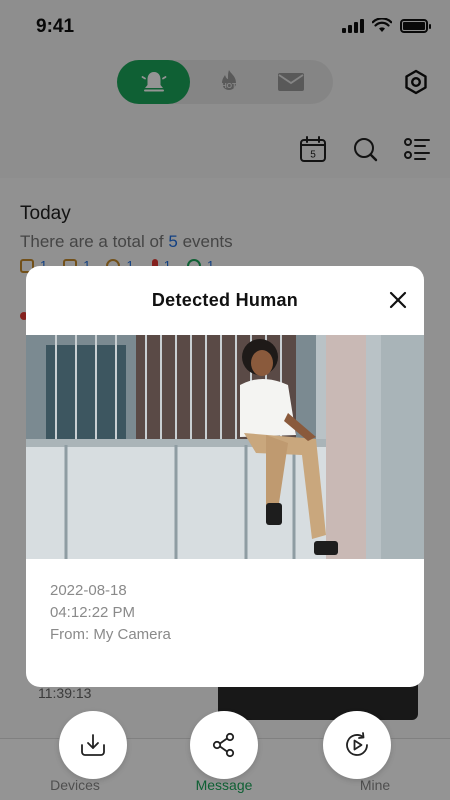 The height and width of the screenshot is (800, 450). Describe the element at coordinates (225, 300) in the screenshot. I see `dialog-title: Detected Human` at that location.